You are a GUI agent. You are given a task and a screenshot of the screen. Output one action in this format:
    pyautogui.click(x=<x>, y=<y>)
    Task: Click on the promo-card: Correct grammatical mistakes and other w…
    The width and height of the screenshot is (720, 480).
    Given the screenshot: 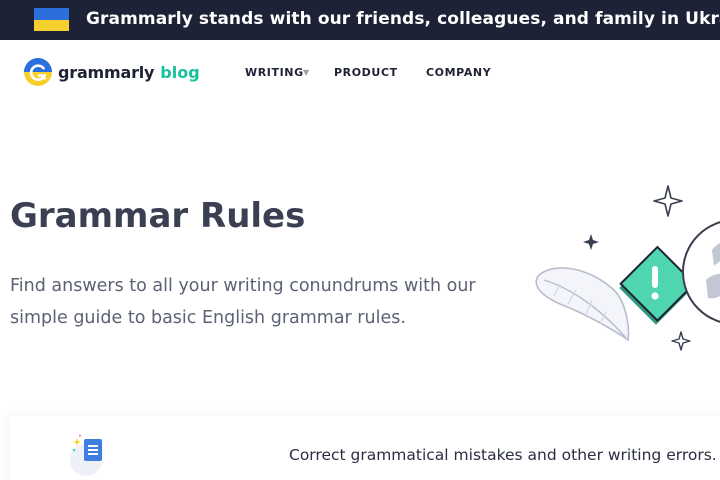 What is the action you would take?
    pyautogui.click(x=365, y=448)
    